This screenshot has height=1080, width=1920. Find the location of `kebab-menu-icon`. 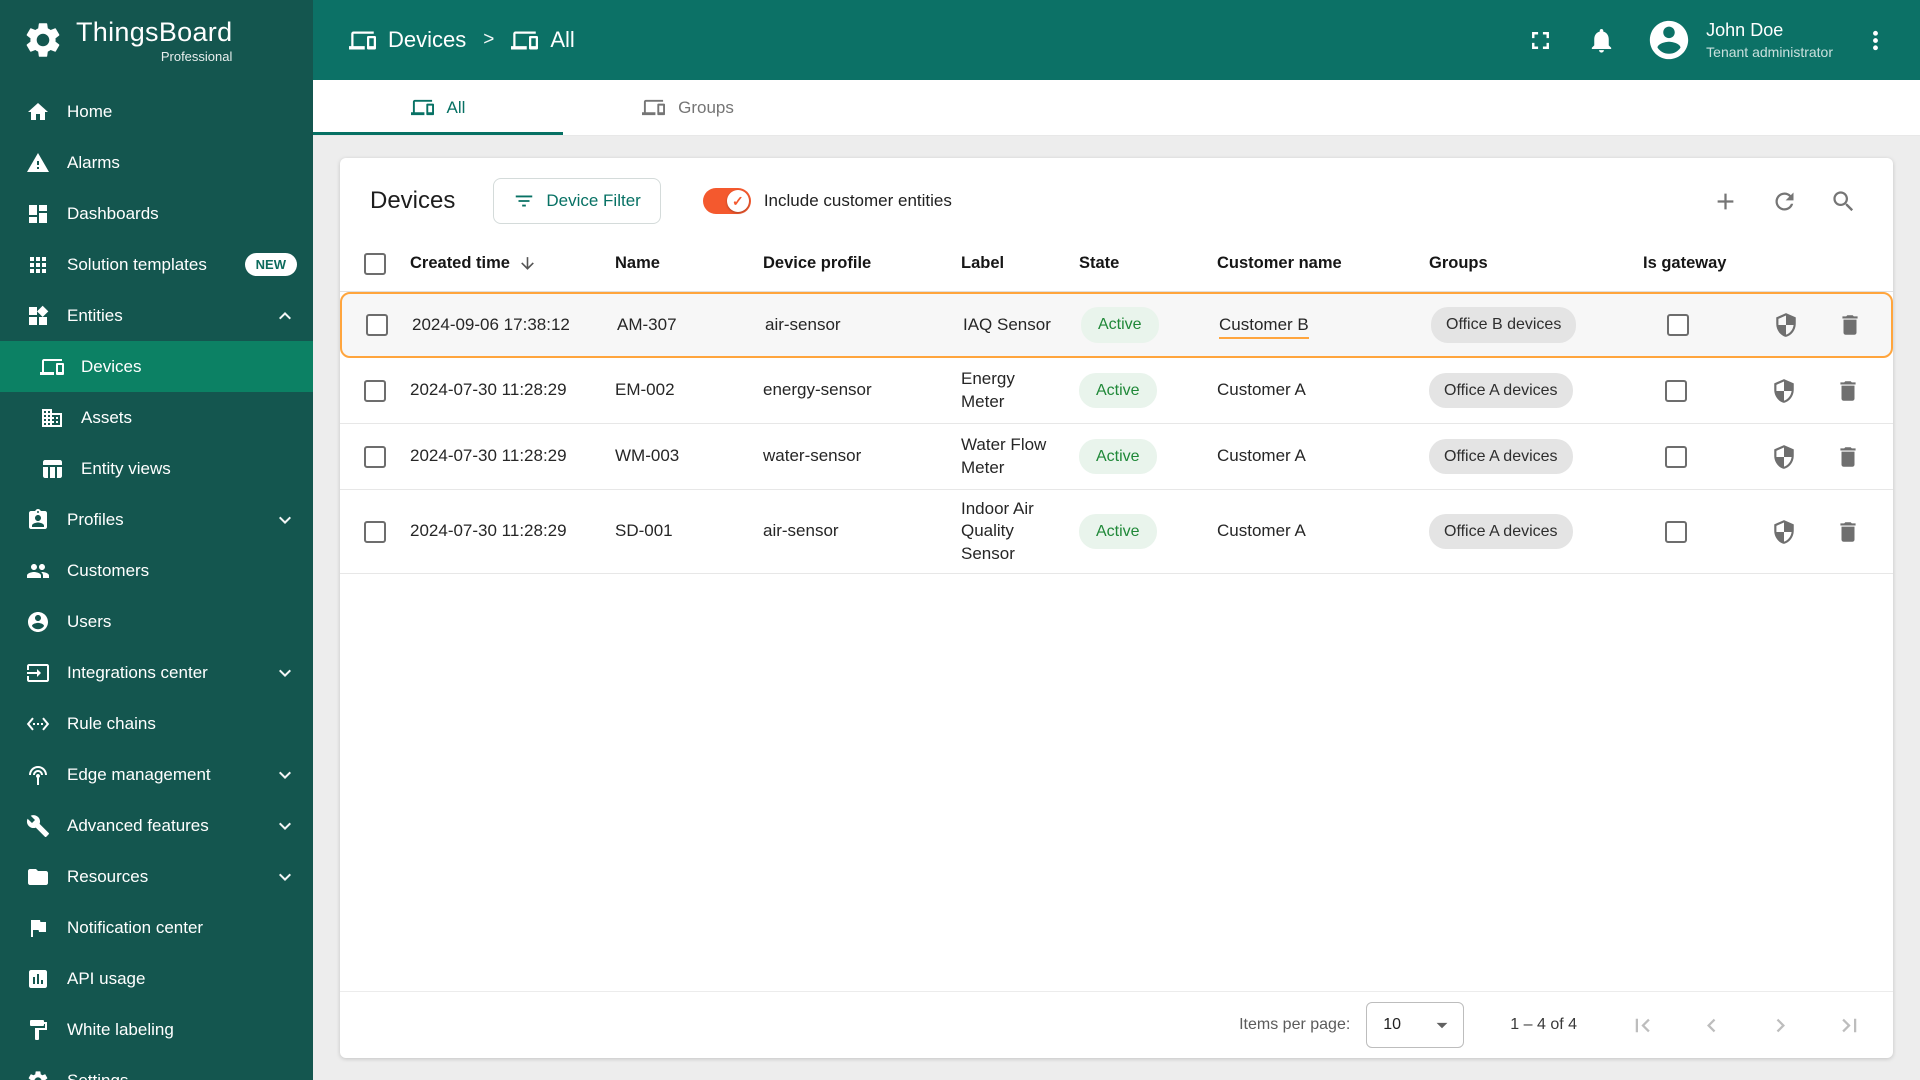

kebab-menu-icon is located at coordinates (1875, 40).